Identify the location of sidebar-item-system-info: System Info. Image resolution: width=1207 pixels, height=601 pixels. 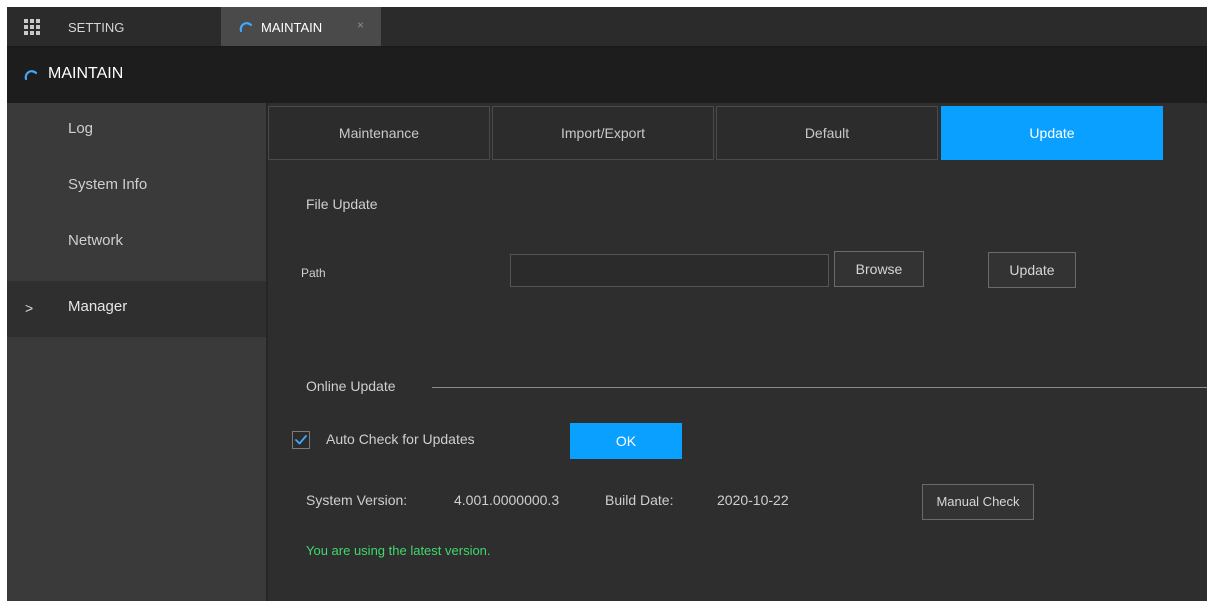
(136, 187).